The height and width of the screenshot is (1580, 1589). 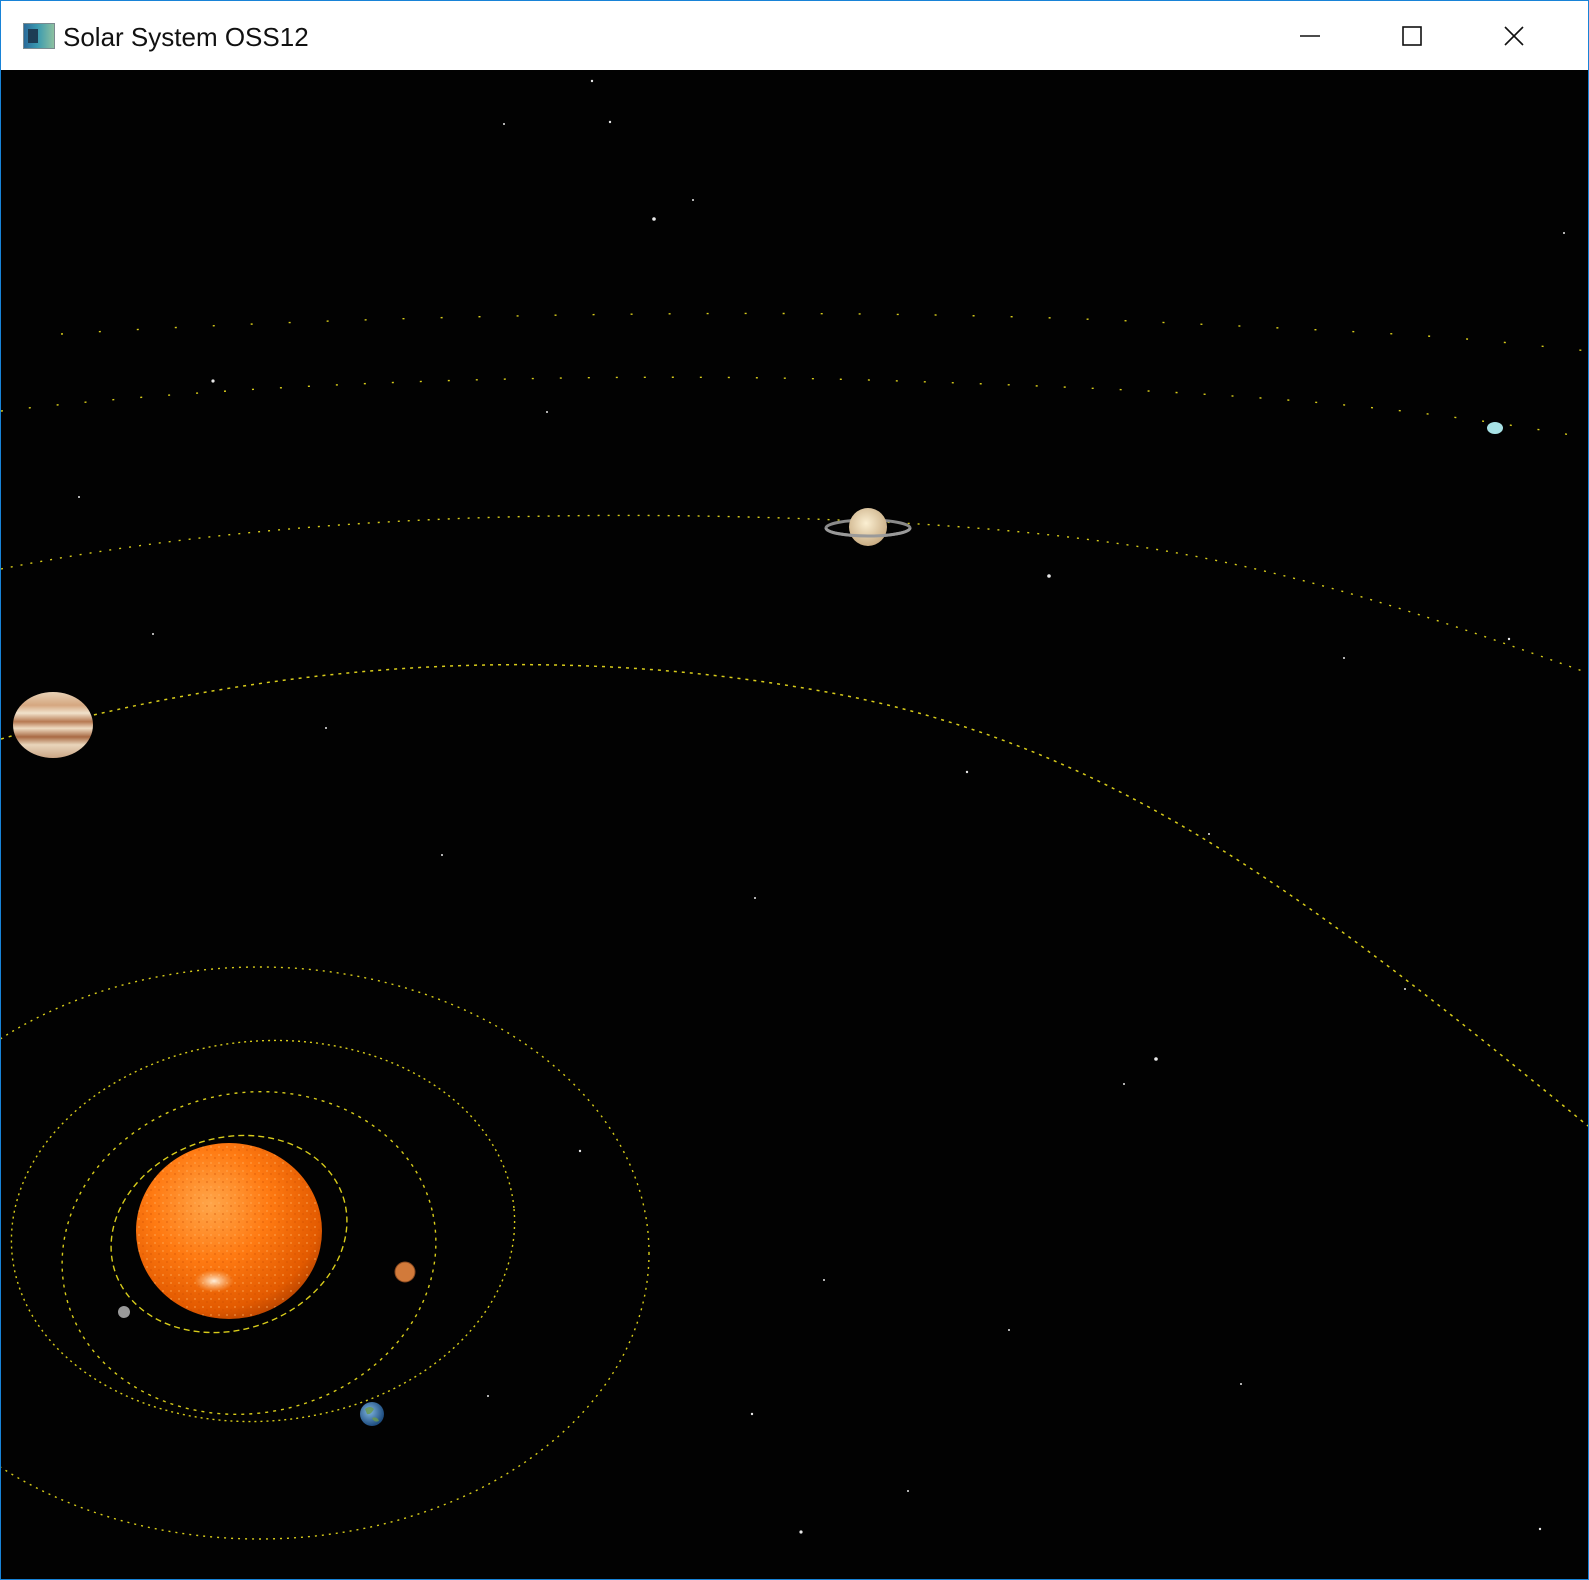 I want to click on uranus-orbit, so click(x=794, y=407).